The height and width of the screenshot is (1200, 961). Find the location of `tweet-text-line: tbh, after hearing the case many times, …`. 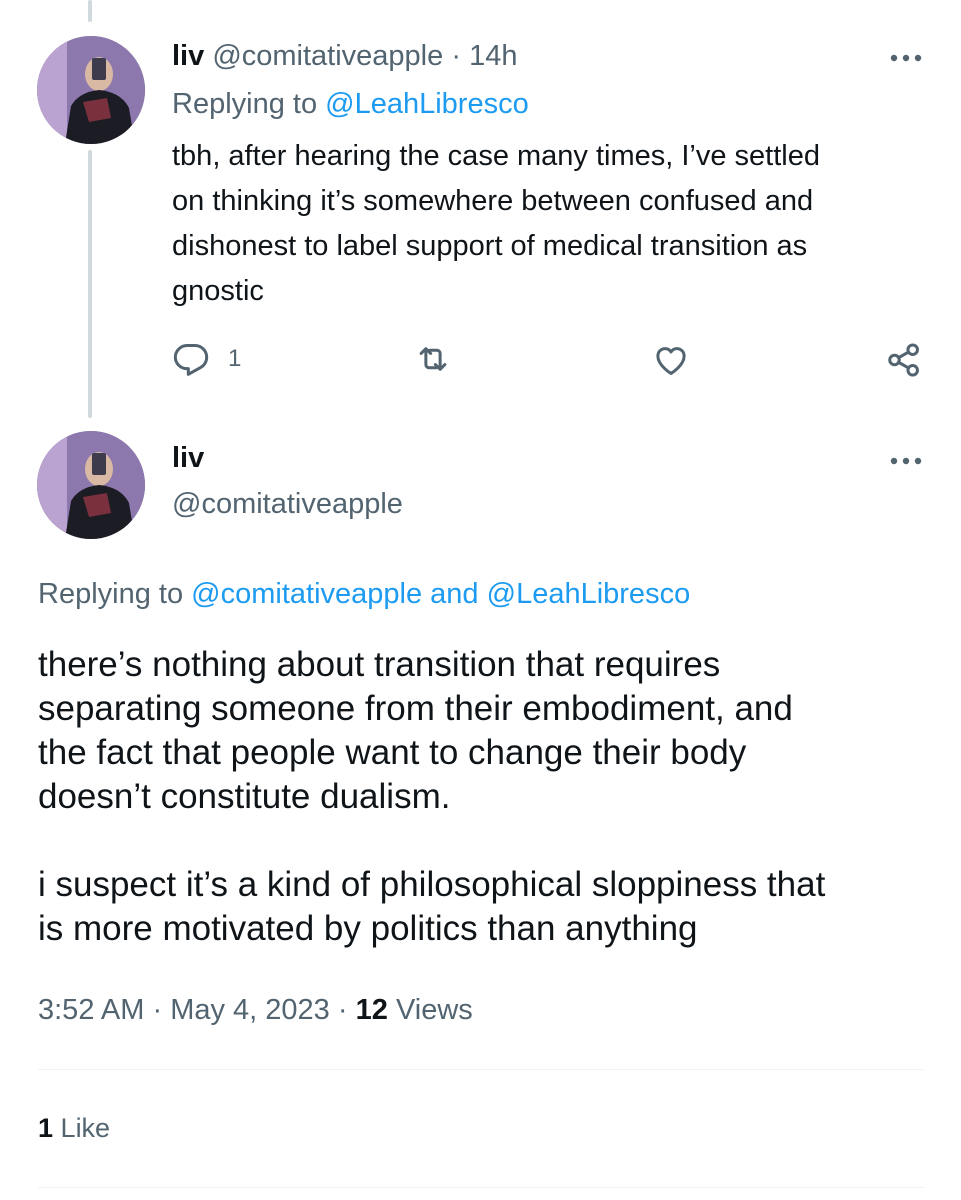

tweet-text-line: tbh, after hearing the case many times, … is located at coordinates (496, 156).